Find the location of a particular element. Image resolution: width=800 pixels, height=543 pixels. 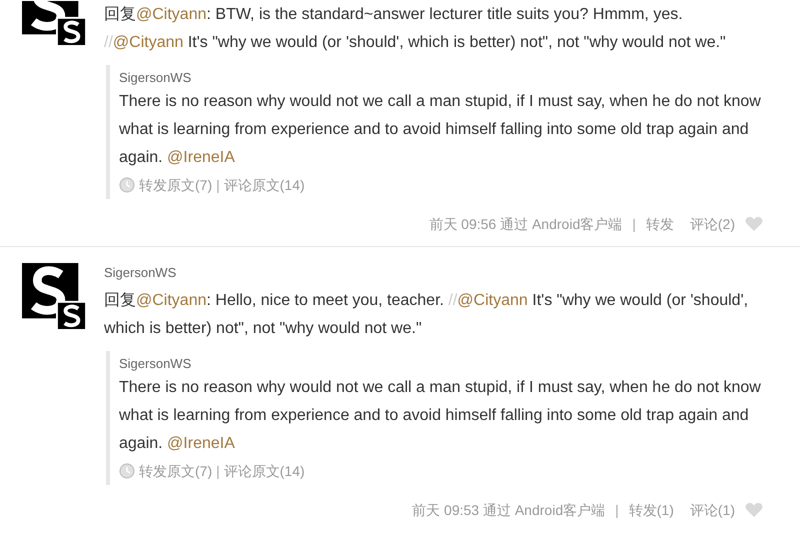

post-time: 前天 09:53 通过 Android客户端 is located at coordinates (509, 510).